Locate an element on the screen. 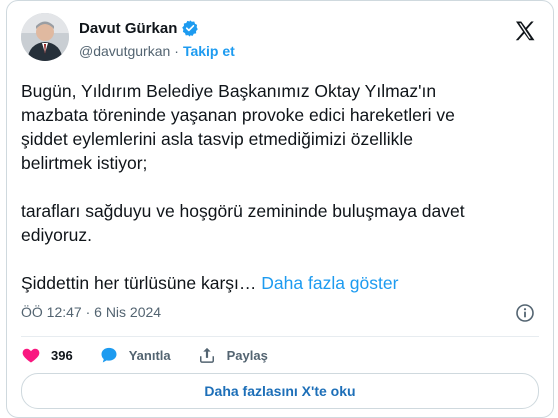 The height and width of the screenshot is (418, 558). avatar is located at coordinates (45, 37).